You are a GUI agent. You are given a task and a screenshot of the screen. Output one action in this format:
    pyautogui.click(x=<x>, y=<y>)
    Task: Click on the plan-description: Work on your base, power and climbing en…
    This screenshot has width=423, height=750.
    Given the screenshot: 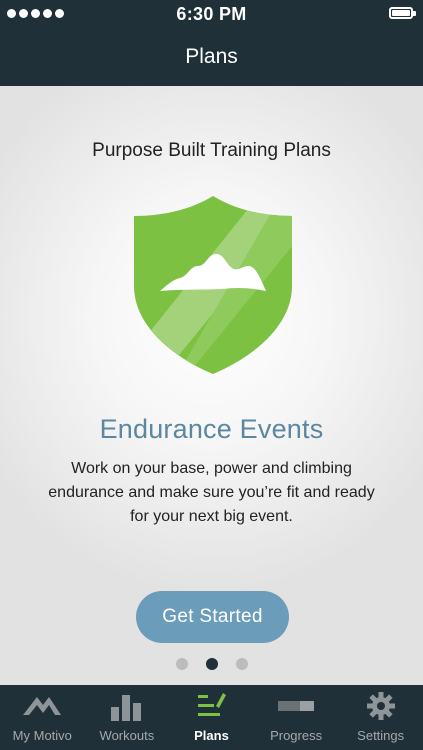 What is the action you would take?
    pyautogui.click(x=211, y=492)
    